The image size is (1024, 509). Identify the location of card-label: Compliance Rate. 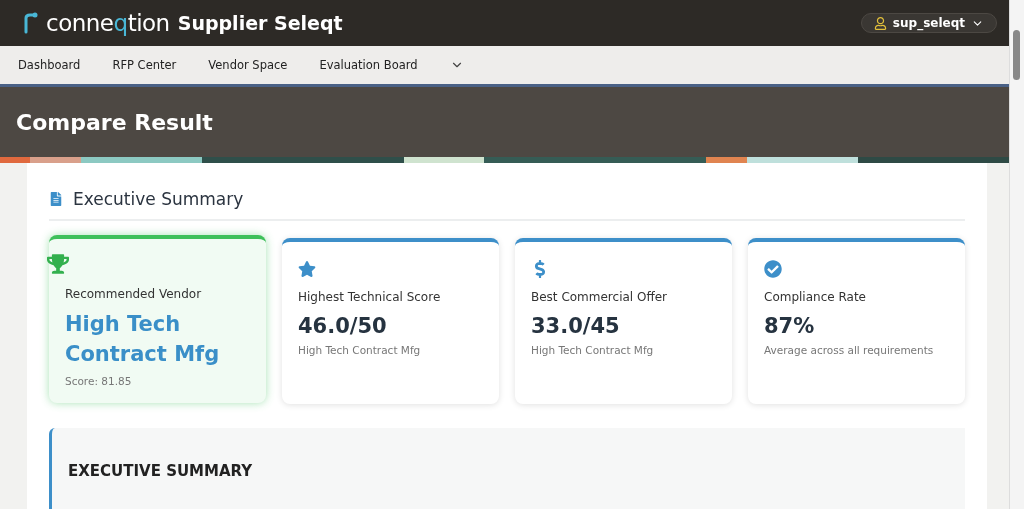
(815, 297).